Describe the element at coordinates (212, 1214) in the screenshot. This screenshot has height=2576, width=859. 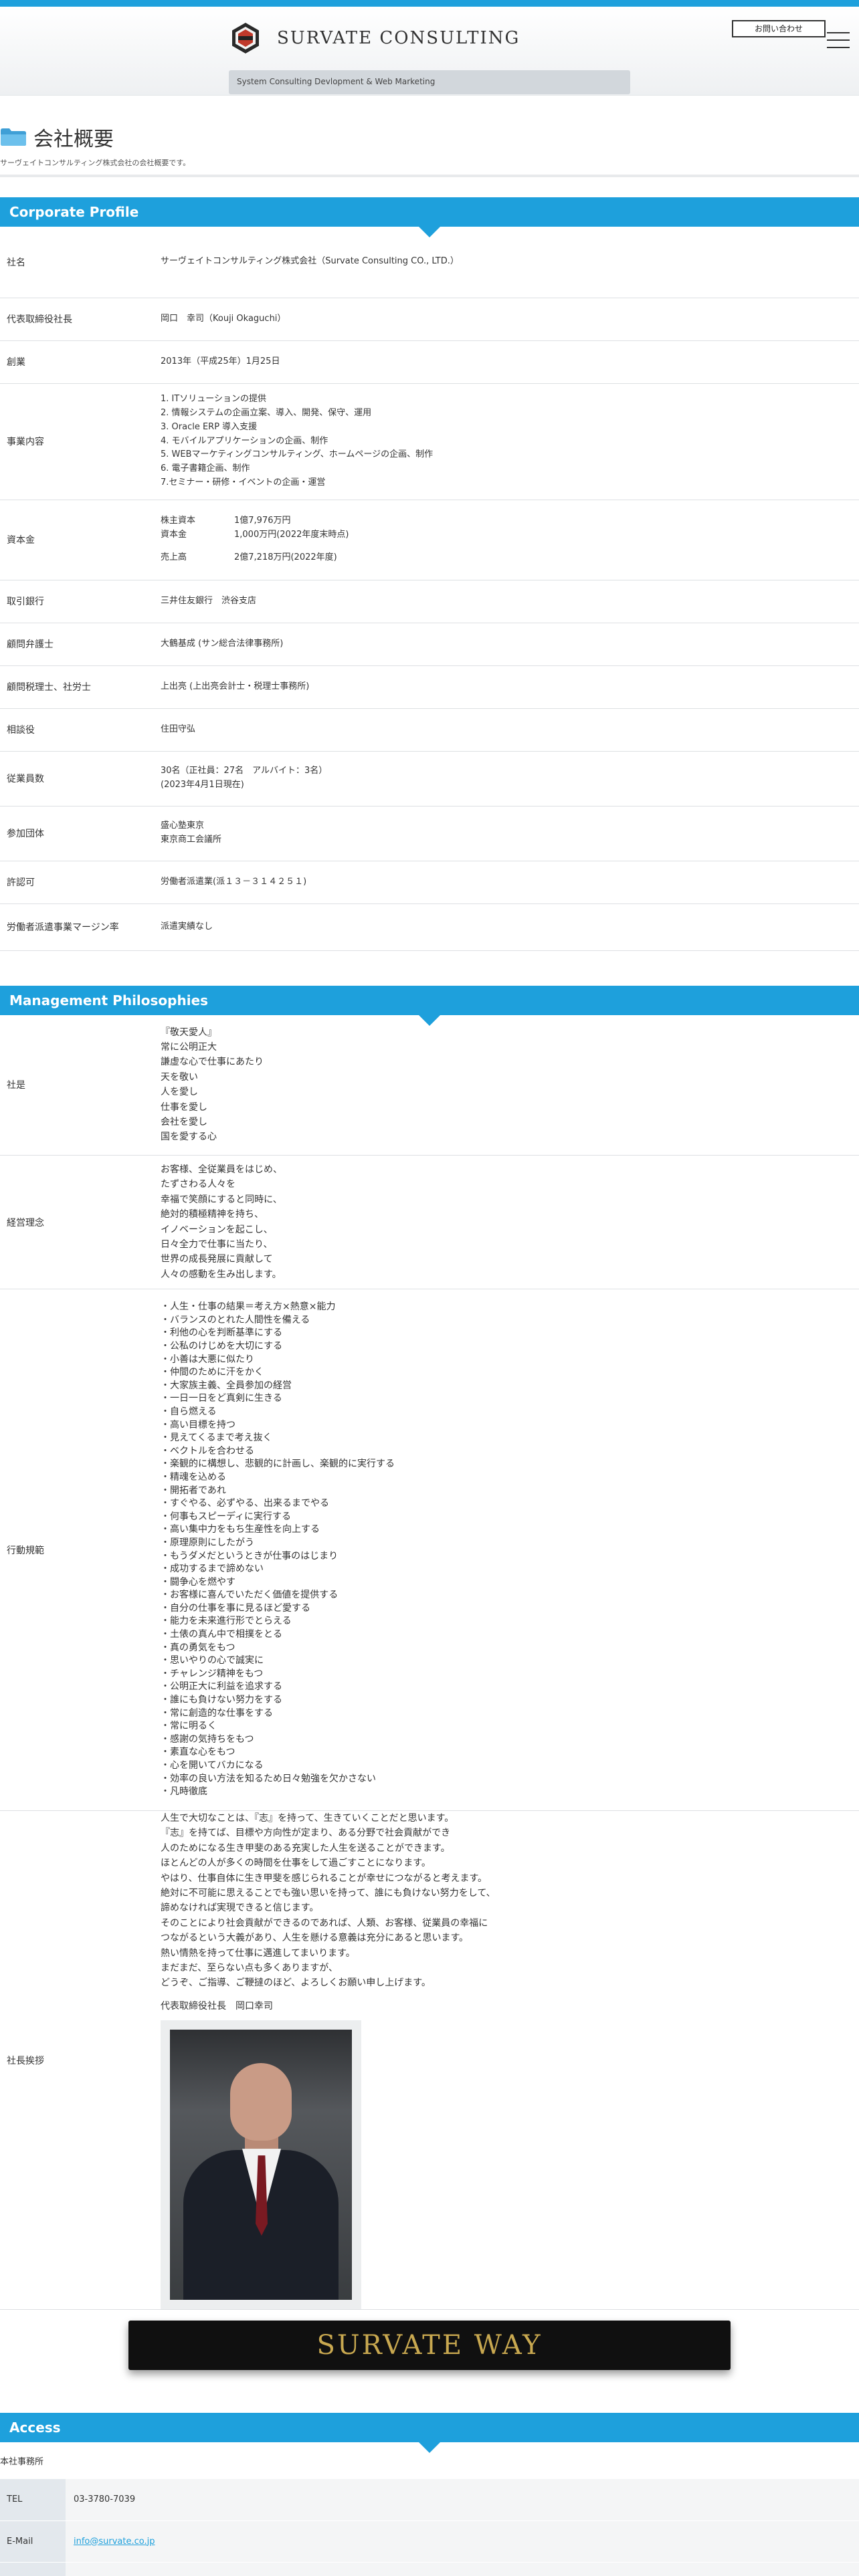
I see `text-line: 絶対的積極精神を持ち、` at that location.